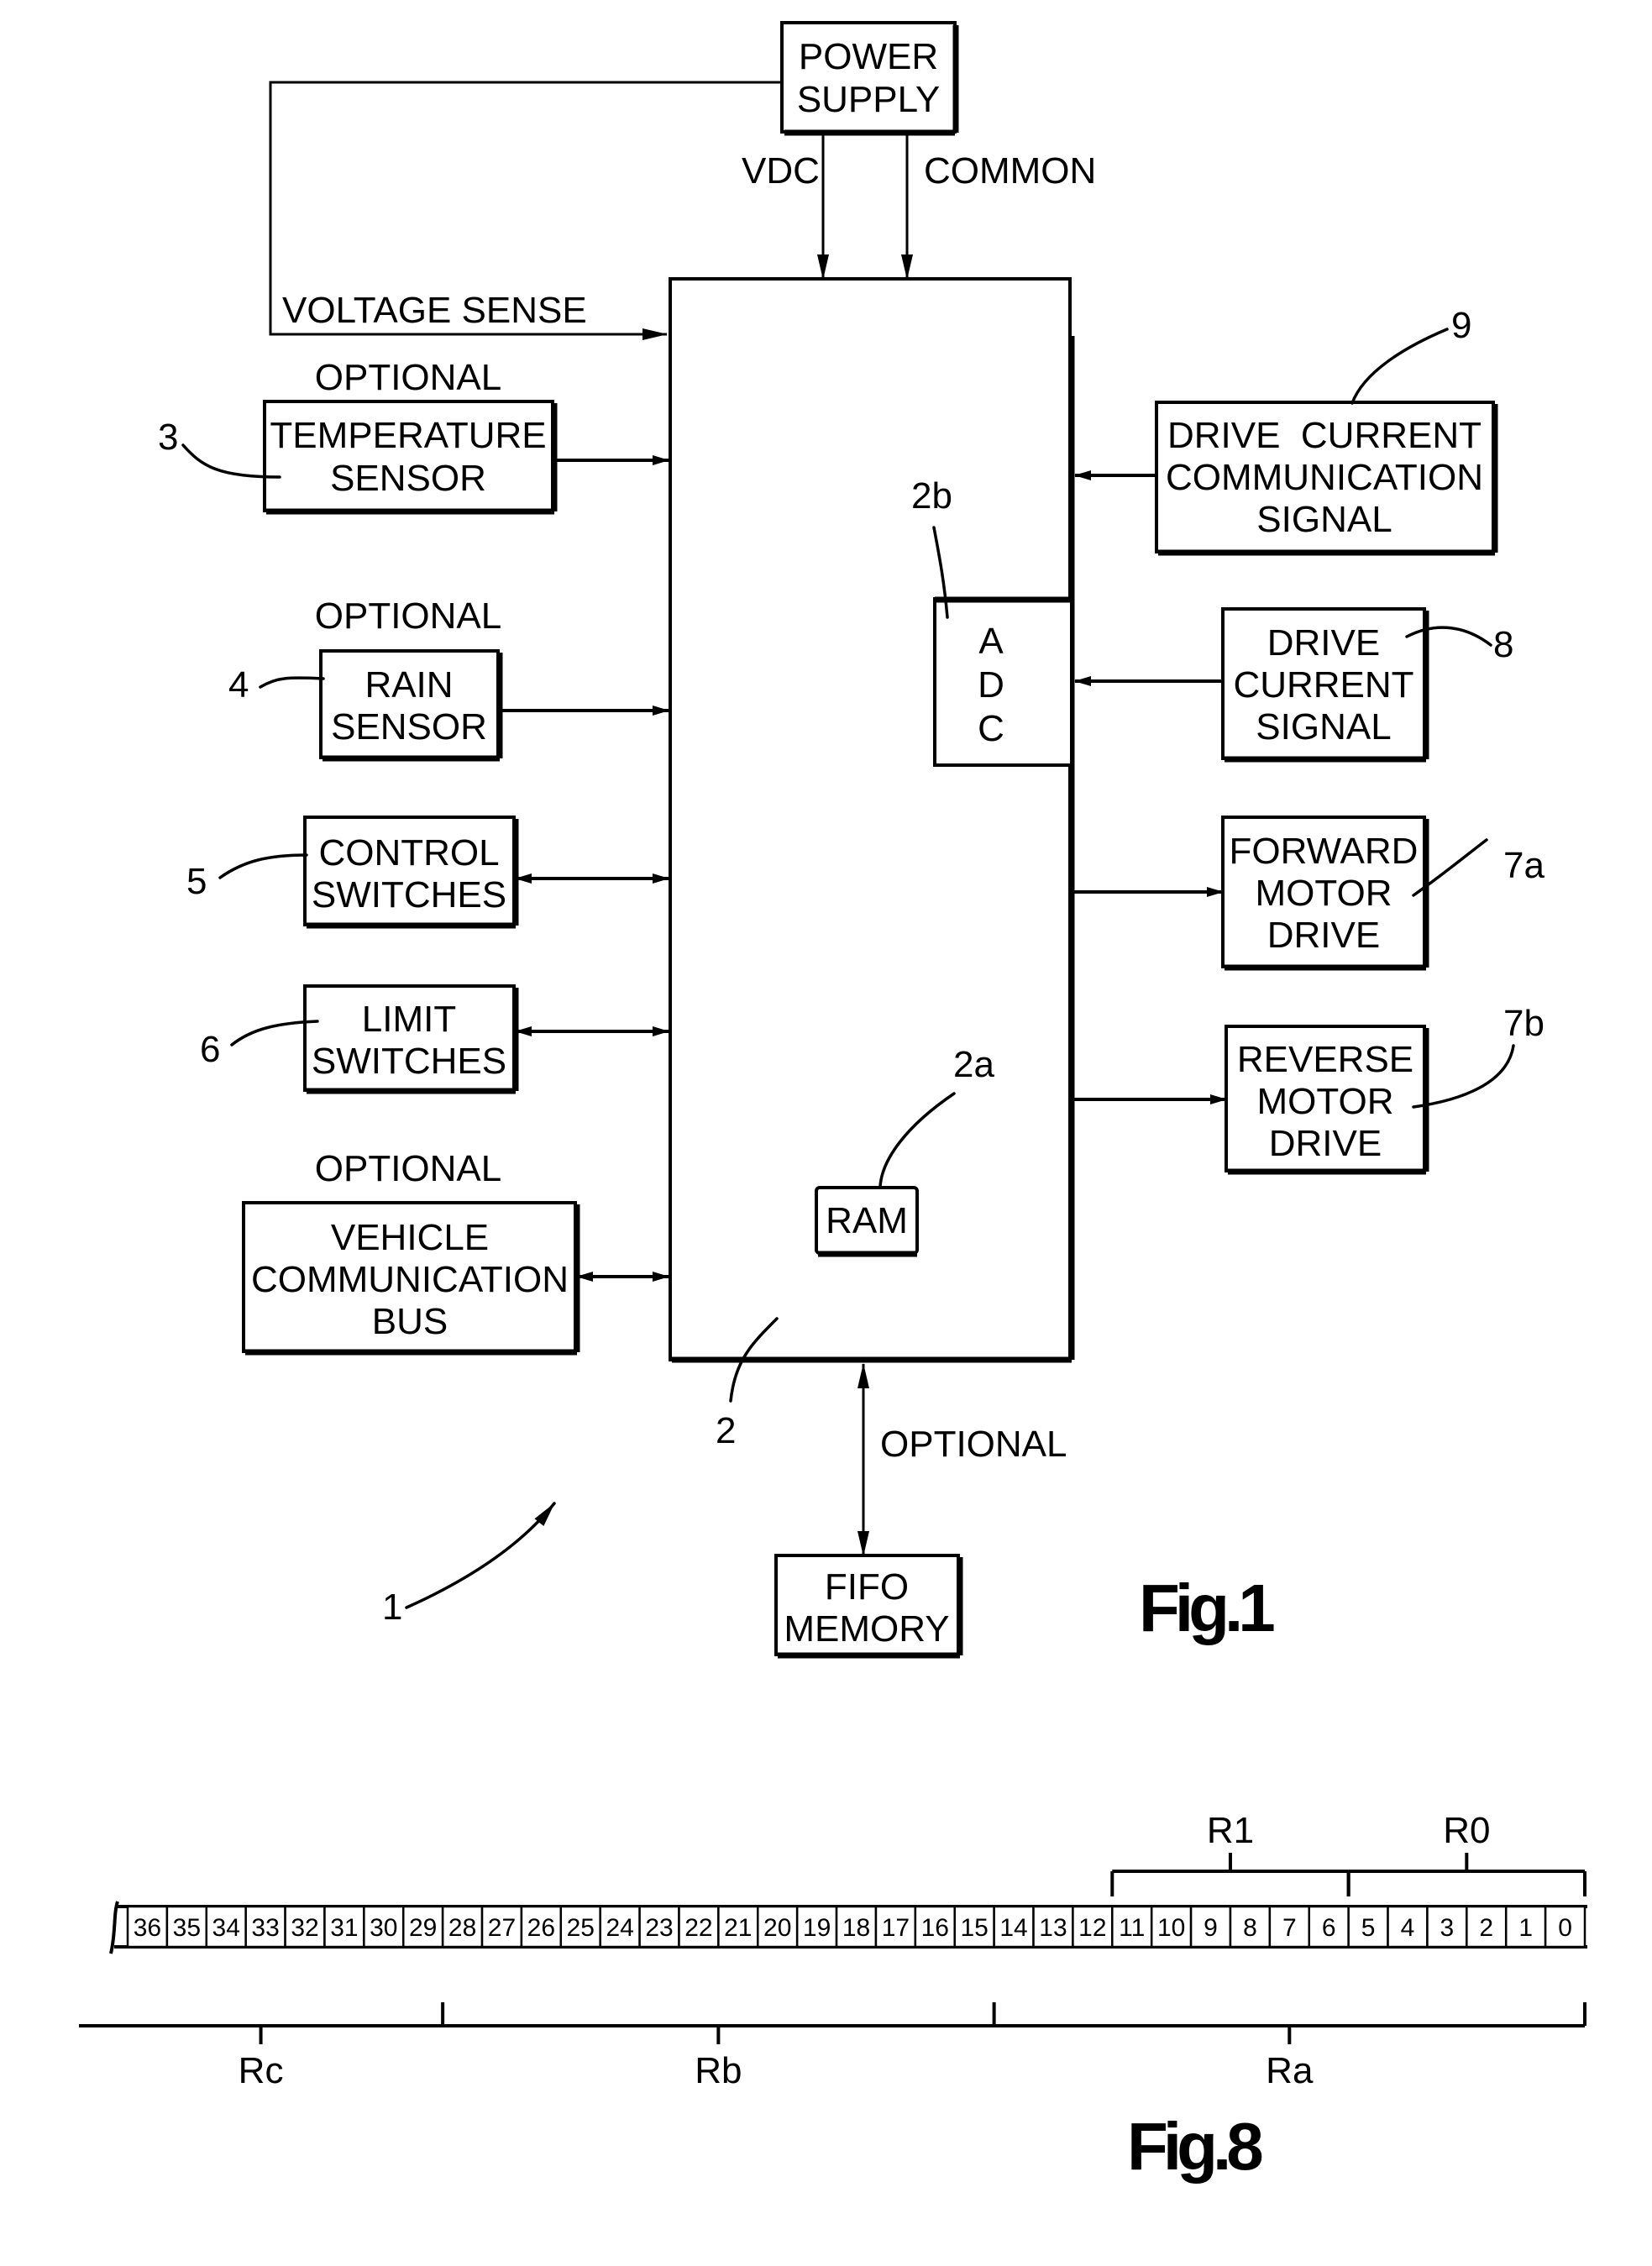  I want to click on adc-block: A D C, so click(1003, 681).